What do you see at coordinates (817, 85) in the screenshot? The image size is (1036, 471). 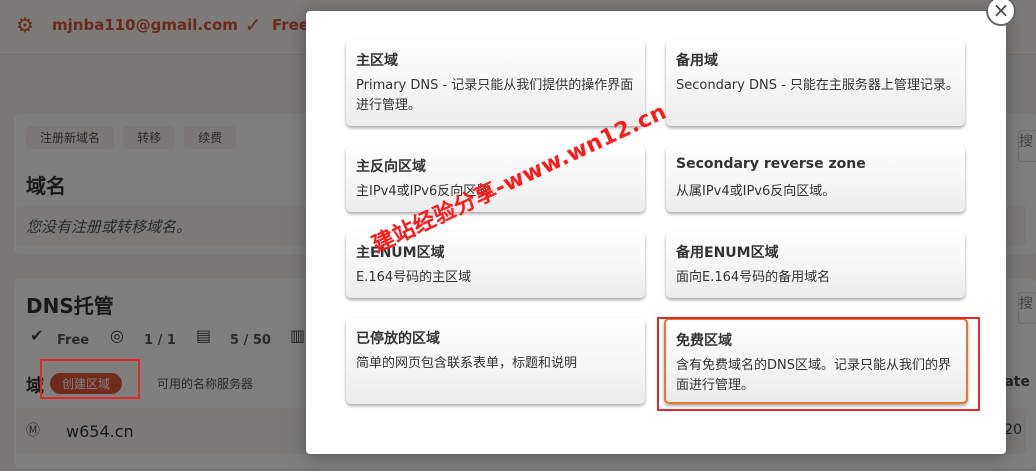 I see `option-desc: Secondary DNS - 只能在主服务器上管理记录。` at bounding box center [817, 85].